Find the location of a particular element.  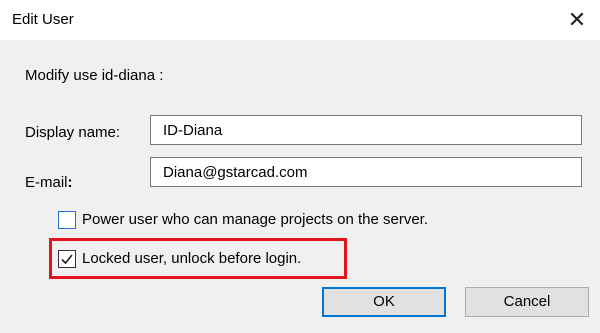

highlight-annotation is located at coordinates (198, 258).